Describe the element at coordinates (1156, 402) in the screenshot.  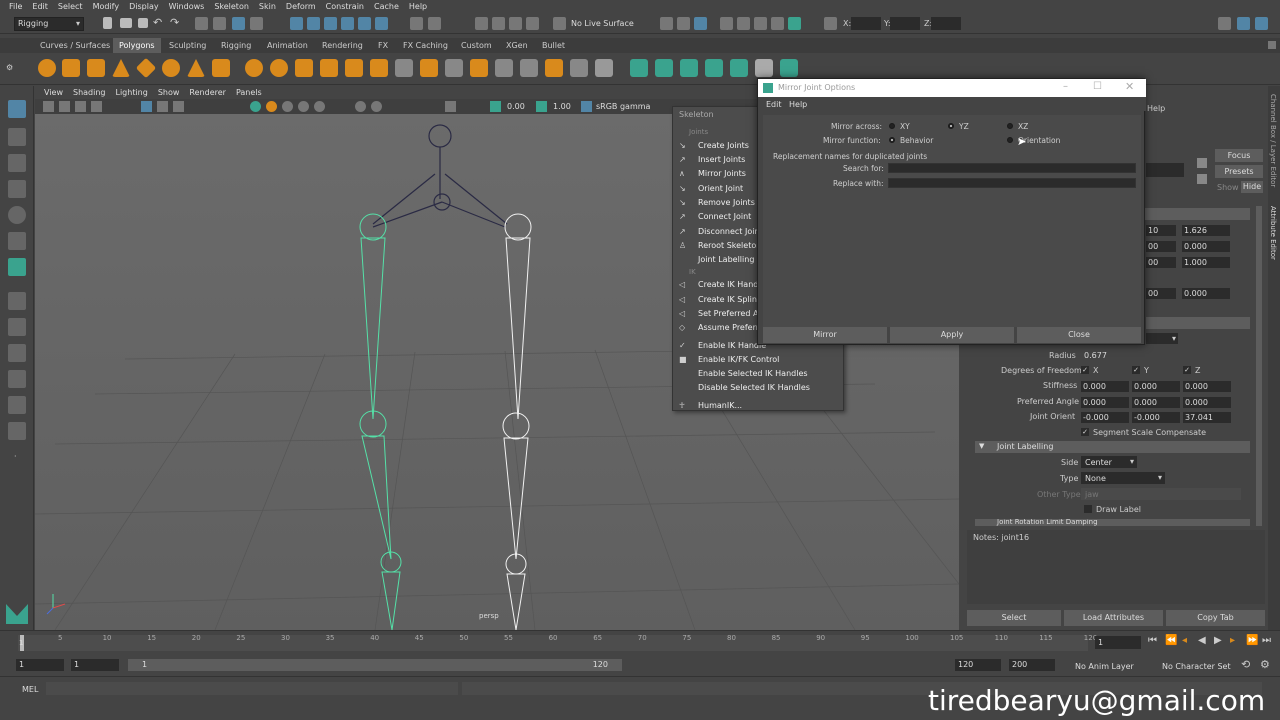
I see `preferred-y-field: 0.000` at that location.